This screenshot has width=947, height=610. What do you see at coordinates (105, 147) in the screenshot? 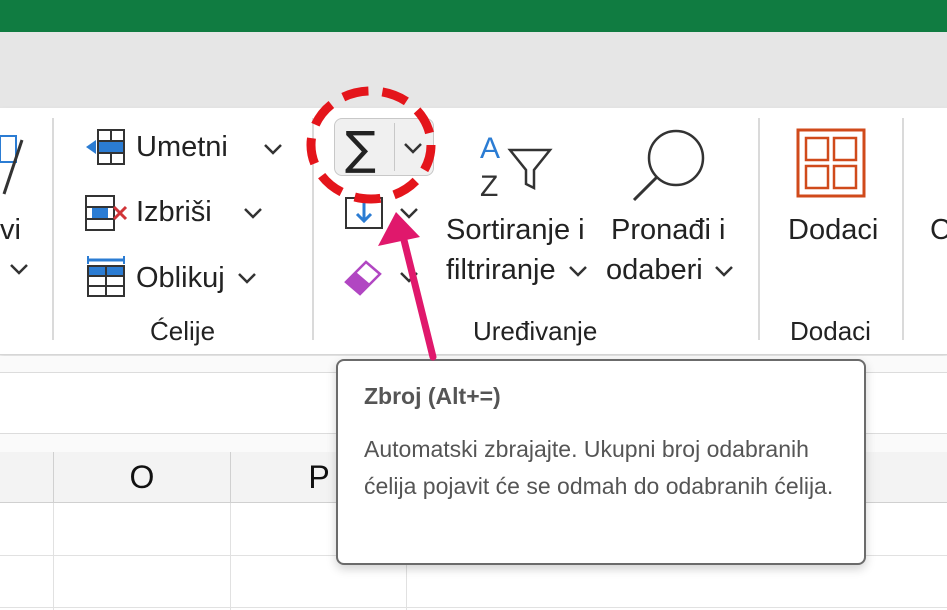
I see `insert-cells-icon` at bounding box center [105, 147].